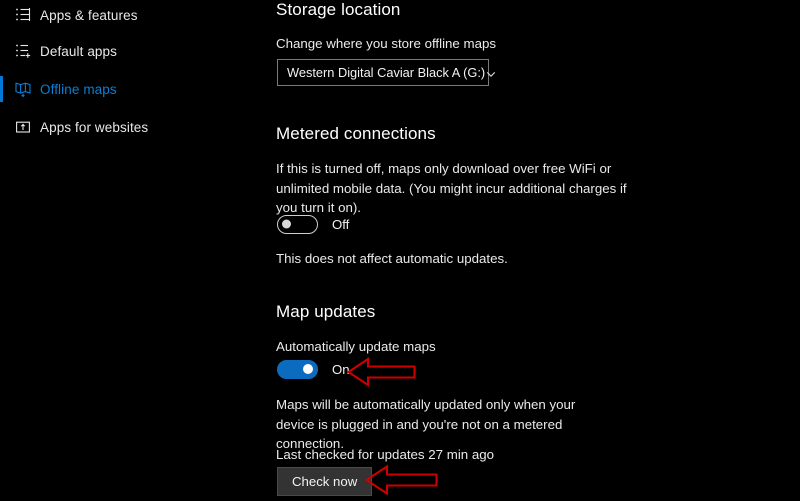 The height and width of the screenshot is (501, 800). I want to click on metered-connections-footnote: This does not affect automatic updates., so click(392, 258).